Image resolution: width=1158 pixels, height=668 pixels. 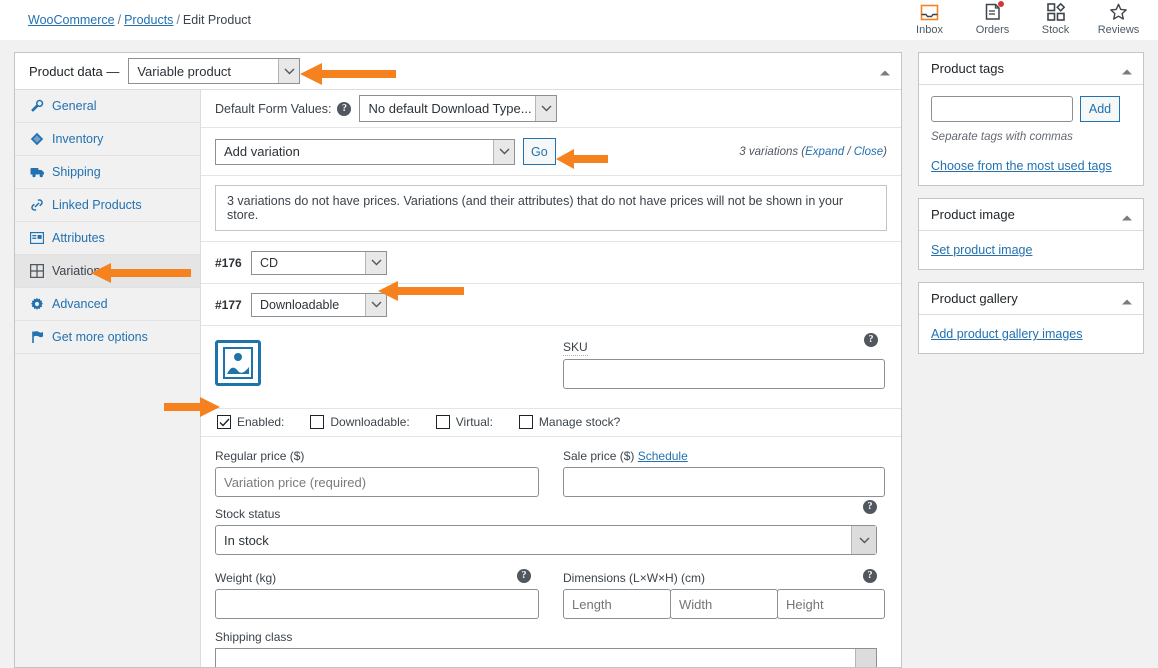 I want to click on stock-status-select: In stock, so click(x=546, y=540).